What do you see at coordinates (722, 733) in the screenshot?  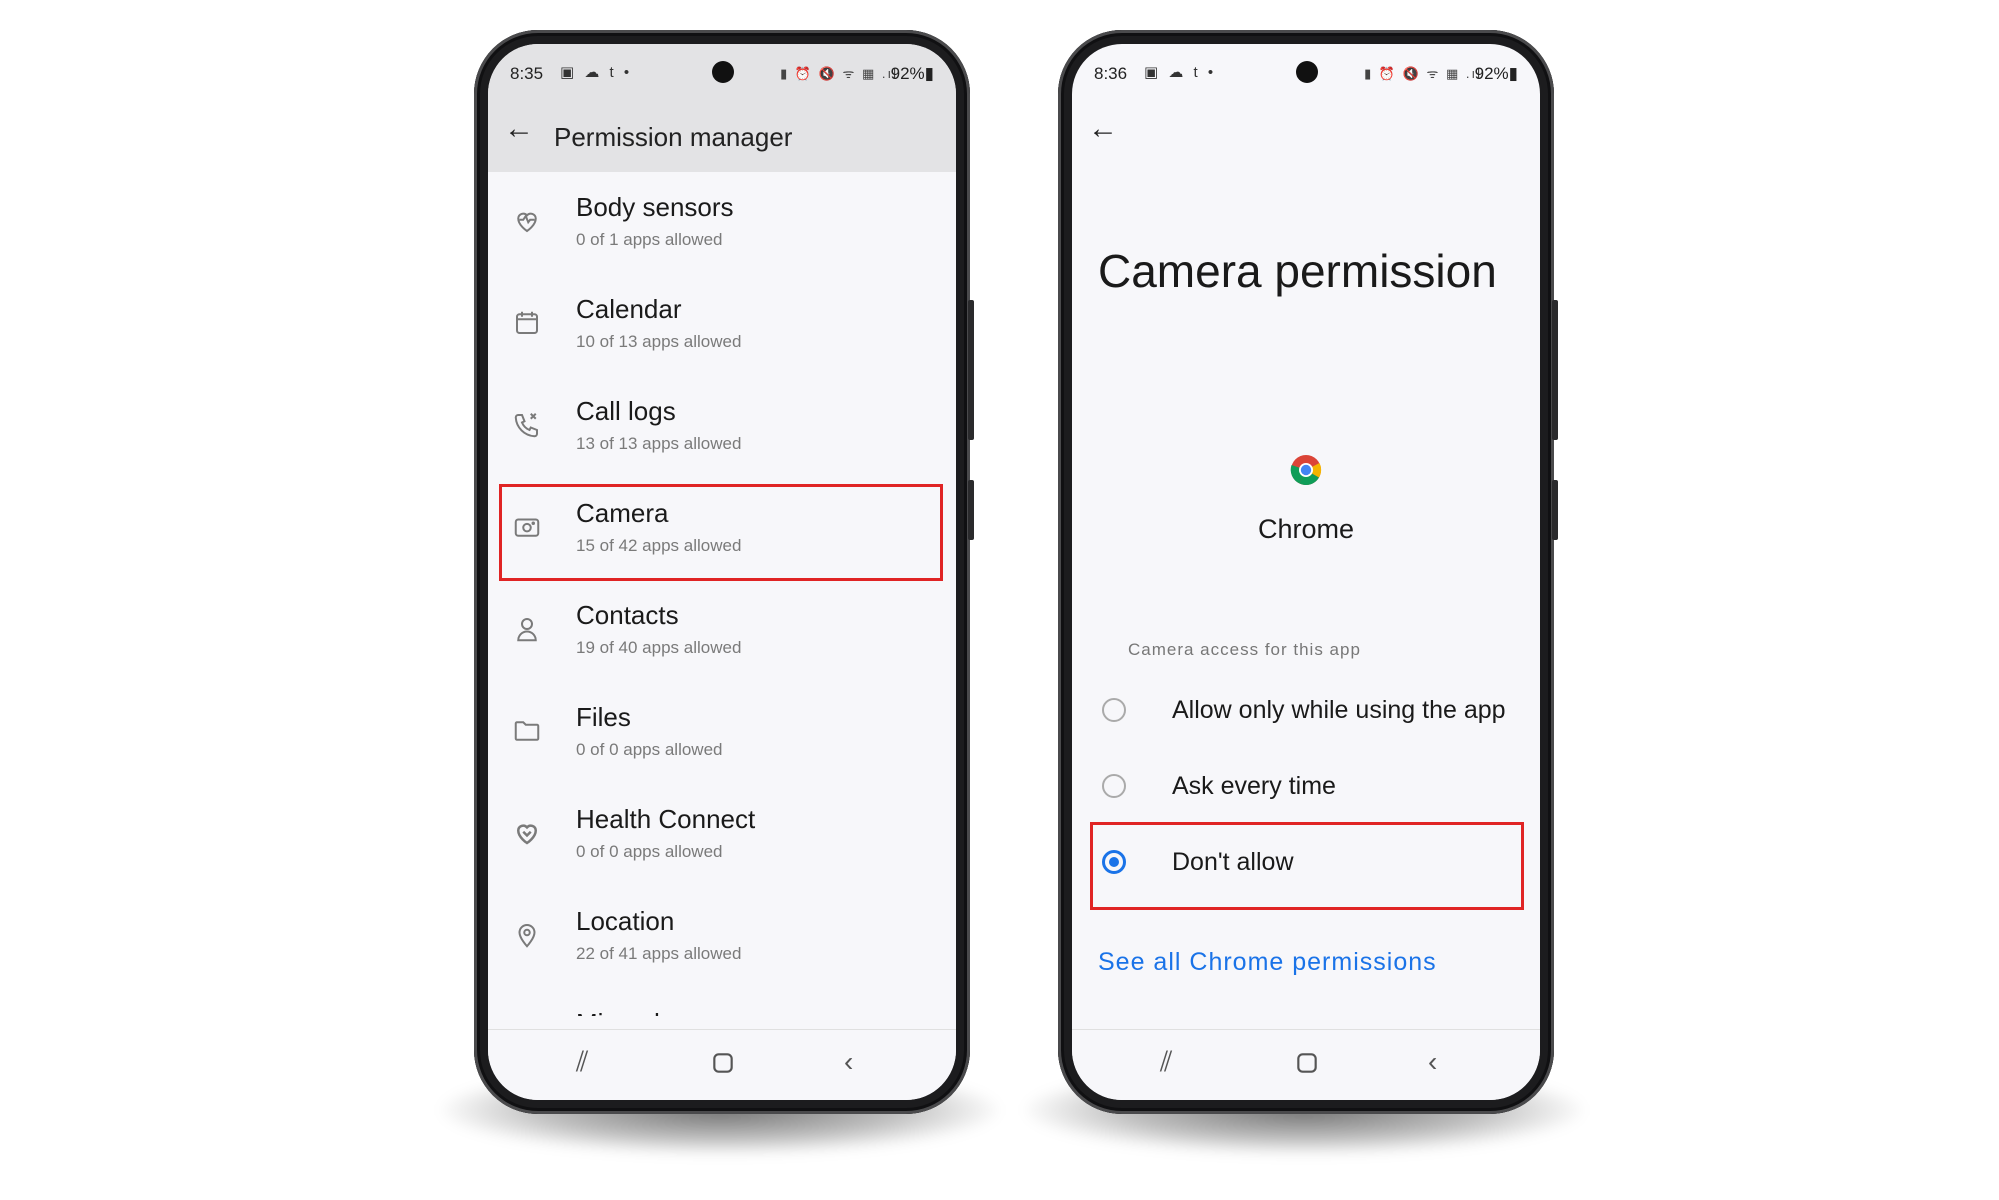 I see `permission-item-files: Files 0 of 0 apps allowed` at bounding box center [722, 733].